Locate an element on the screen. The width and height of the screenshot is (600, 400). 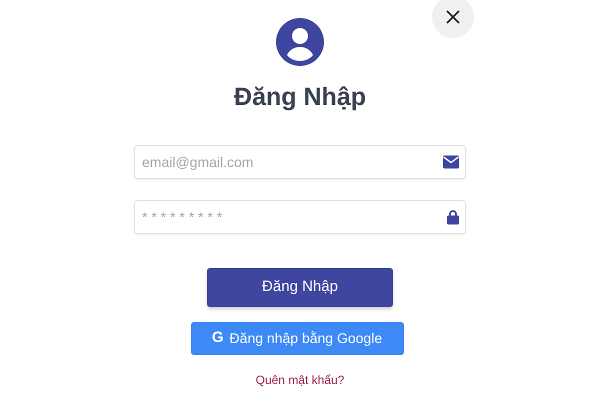
login-title: Đăng Nhập is located at coordinates (300, 97).